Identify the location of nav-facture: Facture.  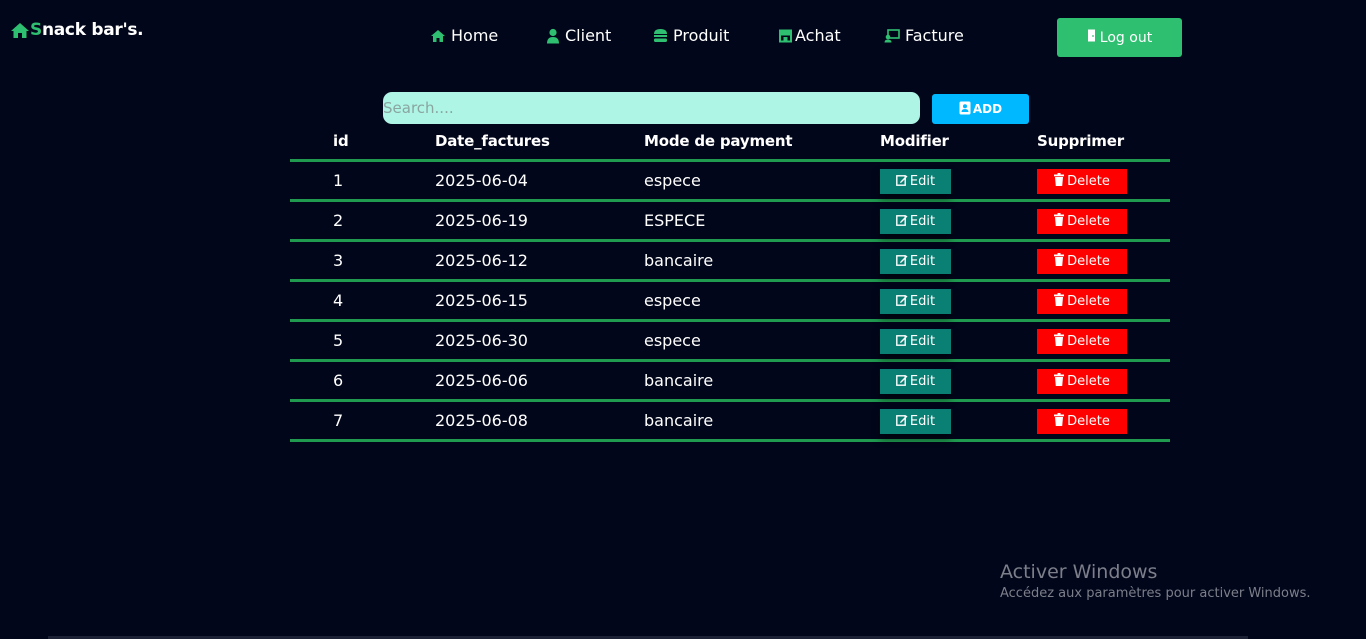
(924, 35).